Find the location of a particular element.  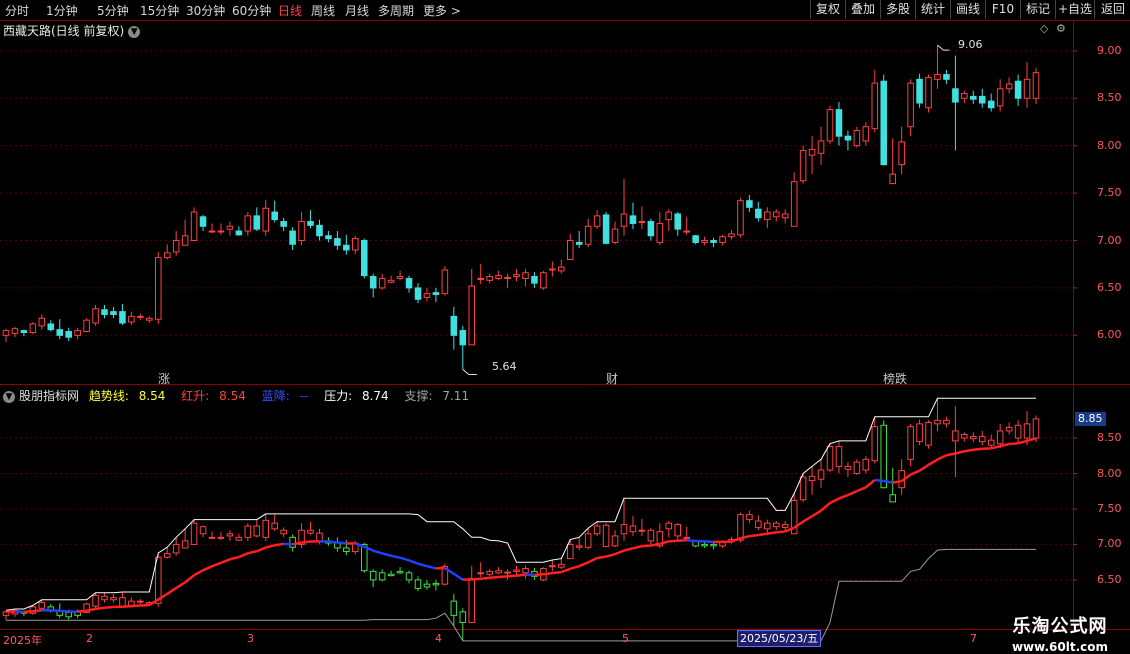

indicator-y-label: 8.50 is located at coordinates (1109, 437).